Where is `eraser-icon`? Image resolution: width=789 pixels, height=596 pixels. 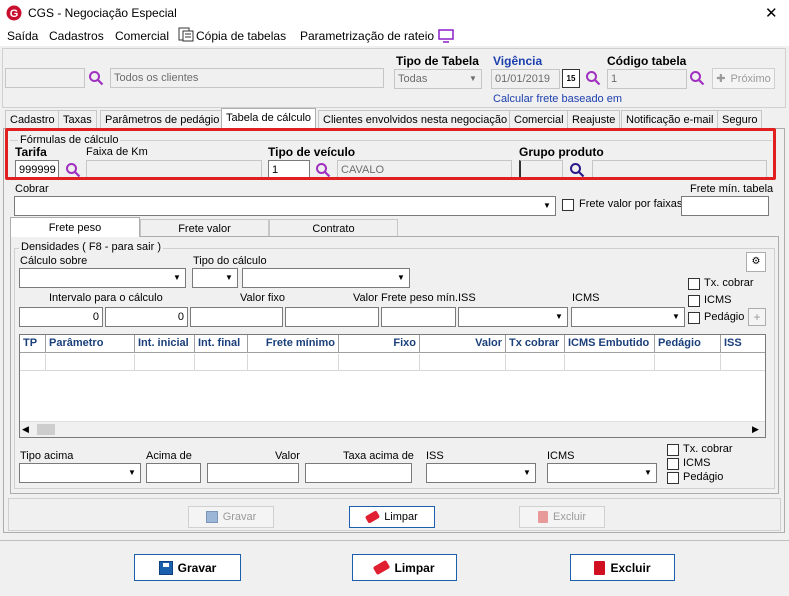
eraser-icon is located at coordinates (373, 517).